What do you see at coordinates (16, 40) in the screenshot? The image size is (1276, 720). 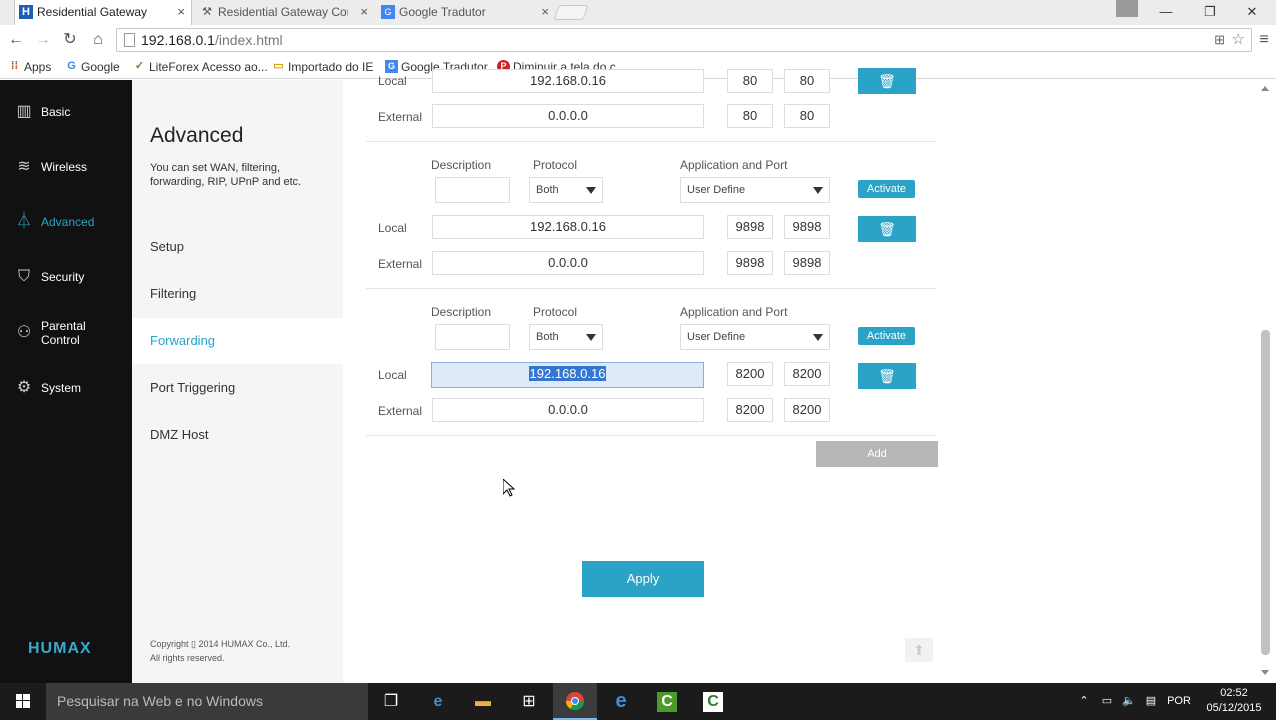 I see `back-arrow-icon: ←` at bounding box center [16, 40].